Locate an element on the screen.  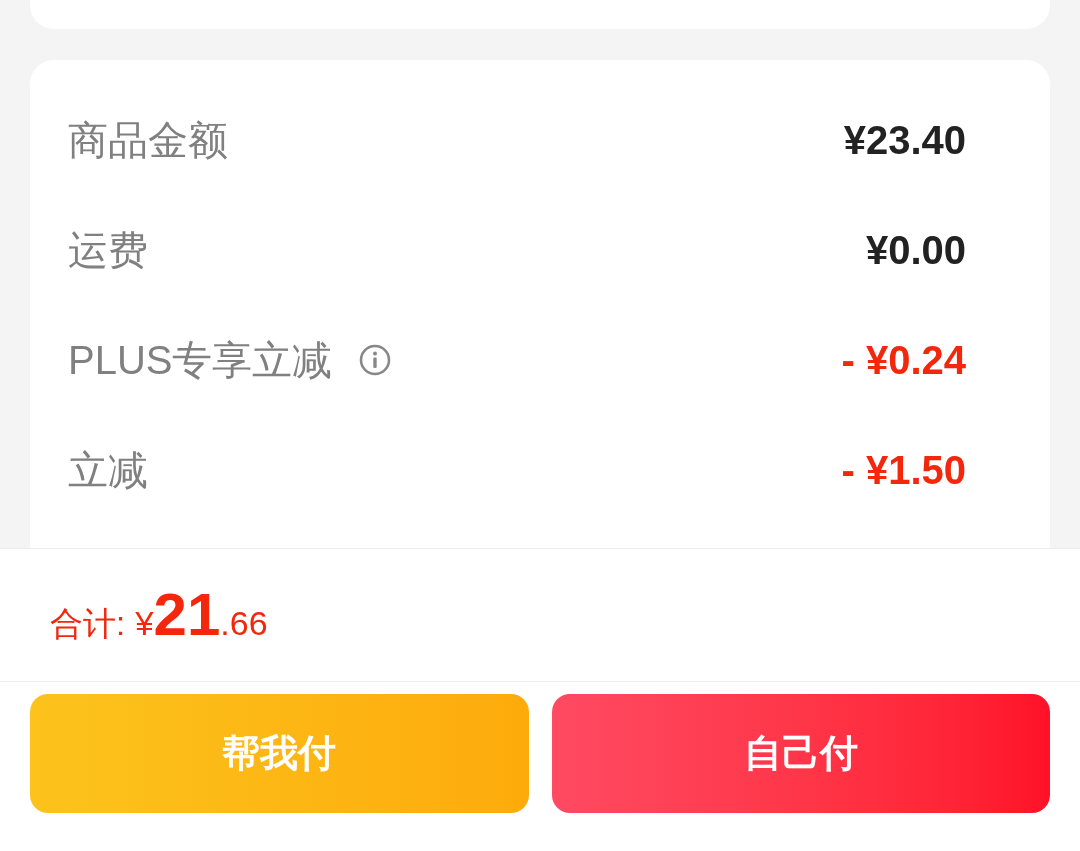
price-value: - ¥1.50 is located at coordinates (903, 470).